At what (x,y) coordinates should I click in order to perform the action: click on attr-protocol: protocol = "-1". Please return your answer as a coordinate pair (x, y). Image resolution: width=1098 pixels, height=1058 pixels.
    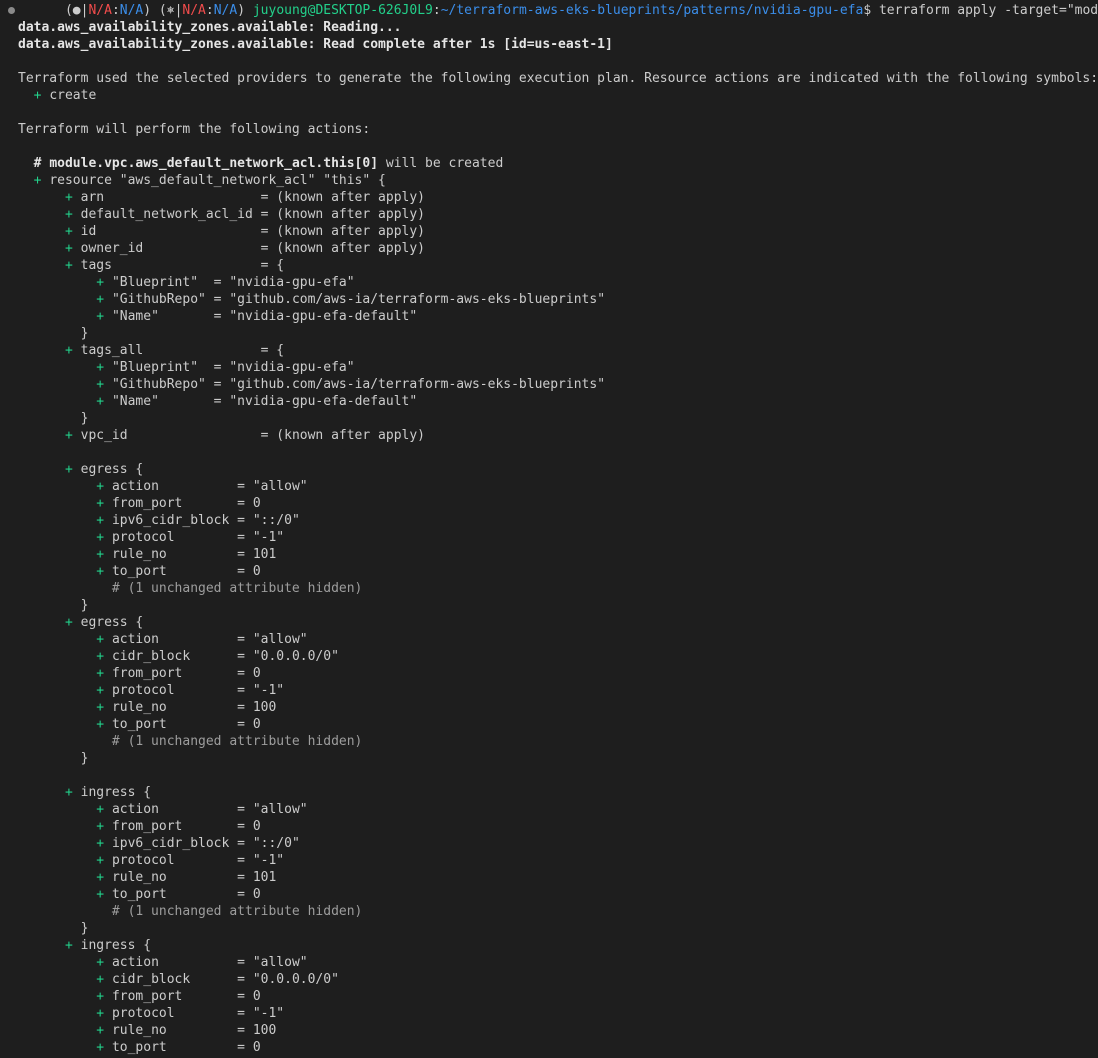
    Looking at the image, I should click on (198, 537).